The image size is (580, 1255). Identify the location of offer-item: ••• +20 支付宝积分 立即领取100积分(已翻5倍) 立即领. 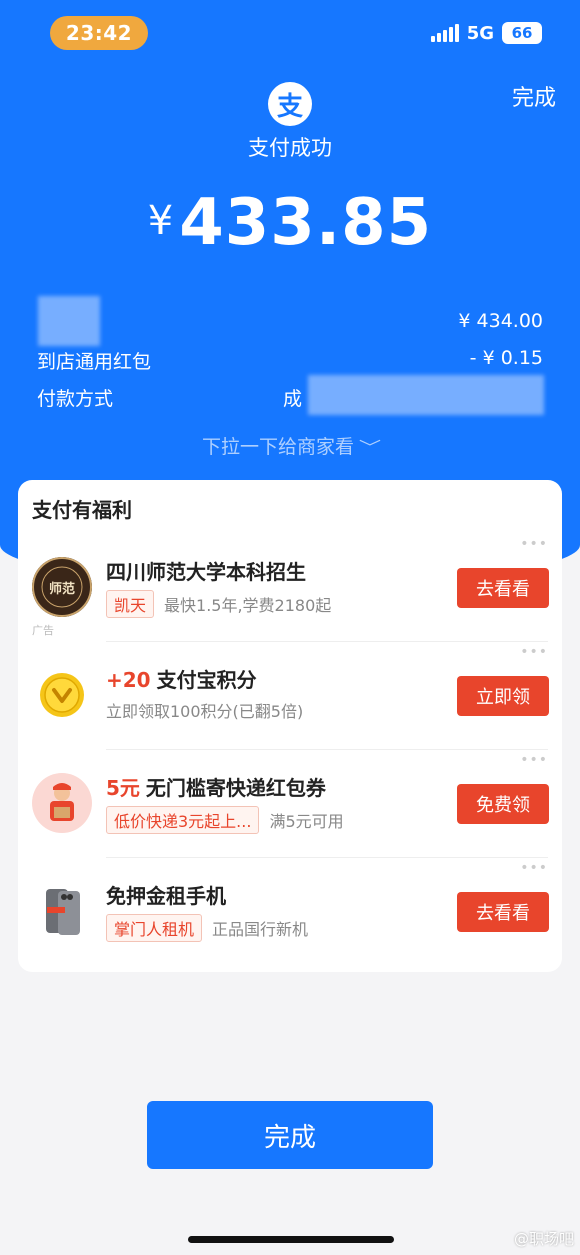
(290, 696).